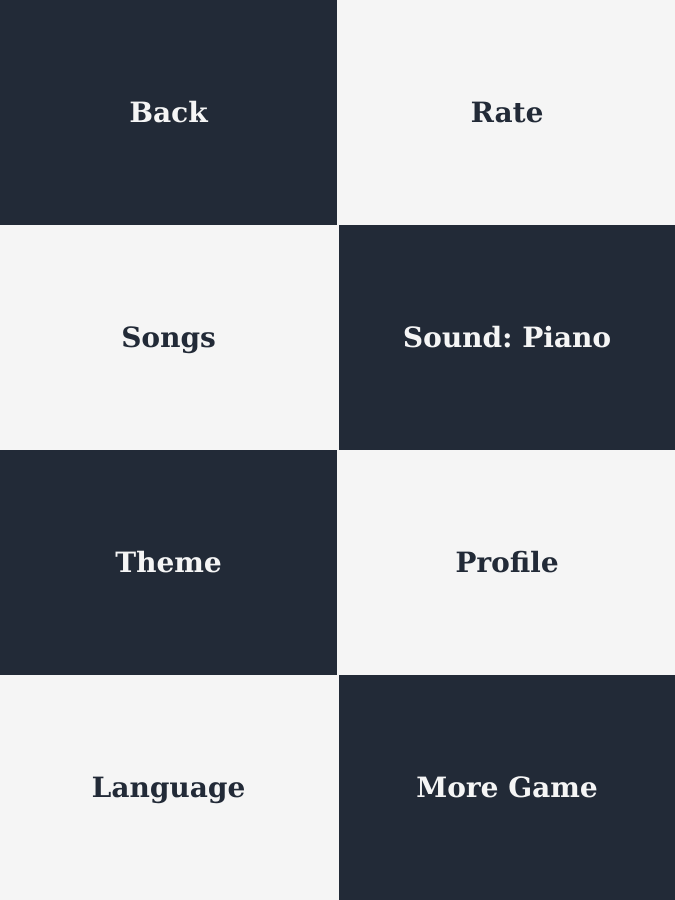 The width and height of the screenshot is (675, 900). Describe the element at coordinates (168, 562) in the screenshot. I see `menu-tile: Theme` at that location.